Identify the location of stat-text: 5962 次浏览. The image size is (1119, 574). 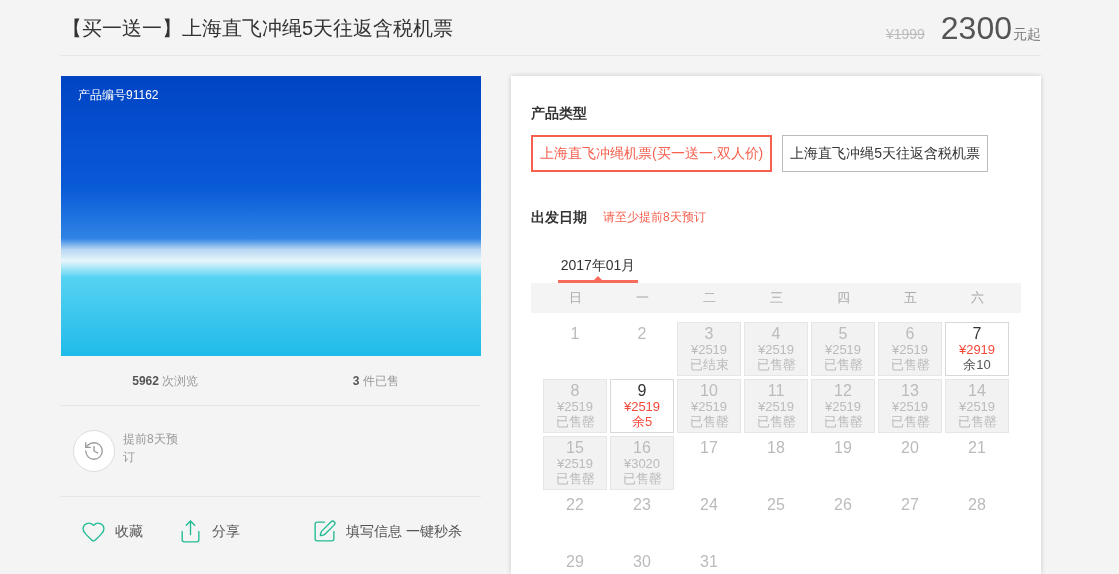
(165, 381).